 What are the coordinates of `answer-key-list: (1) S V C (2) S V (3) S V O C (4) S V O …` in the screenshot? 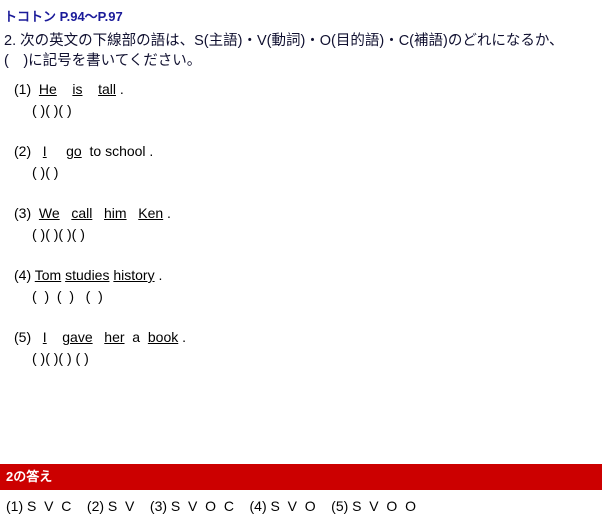 It's located at (211, 506).